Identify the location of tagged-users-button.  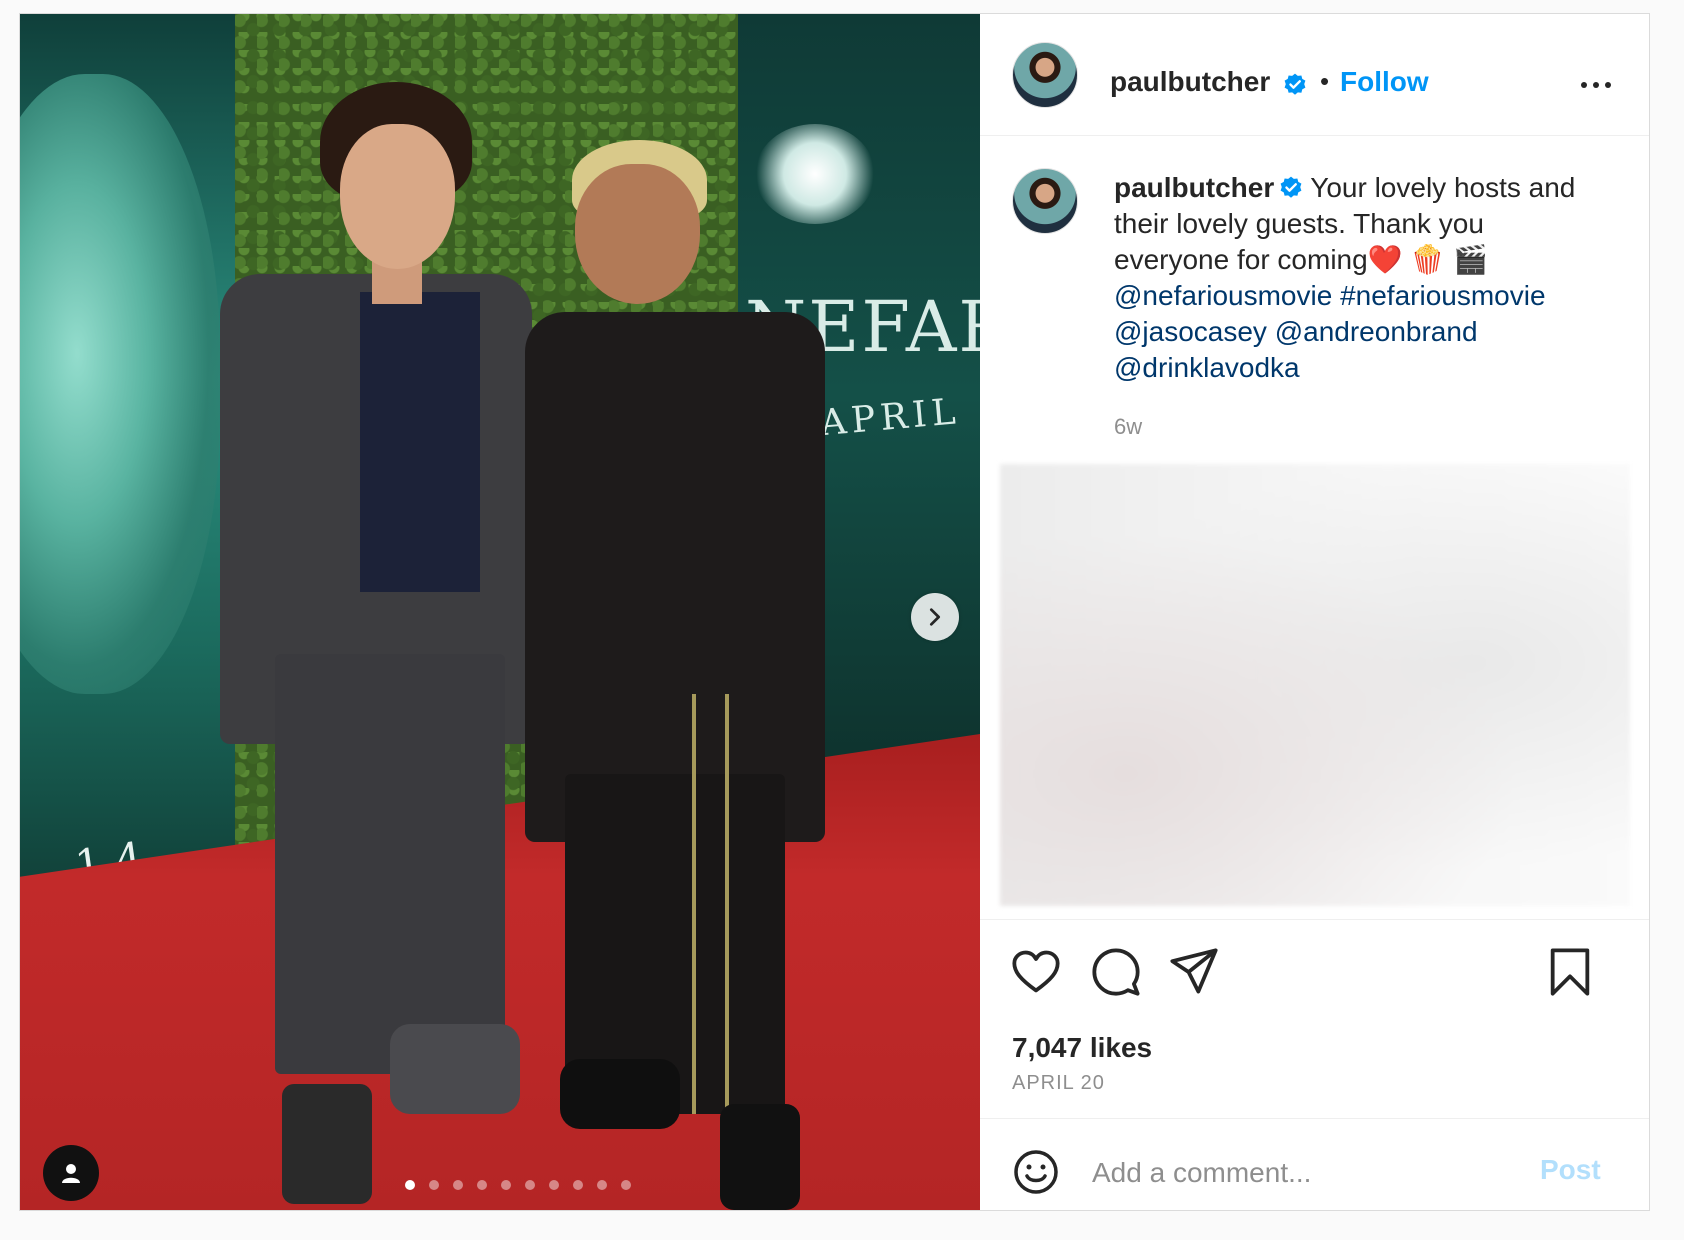
(71, 1173).